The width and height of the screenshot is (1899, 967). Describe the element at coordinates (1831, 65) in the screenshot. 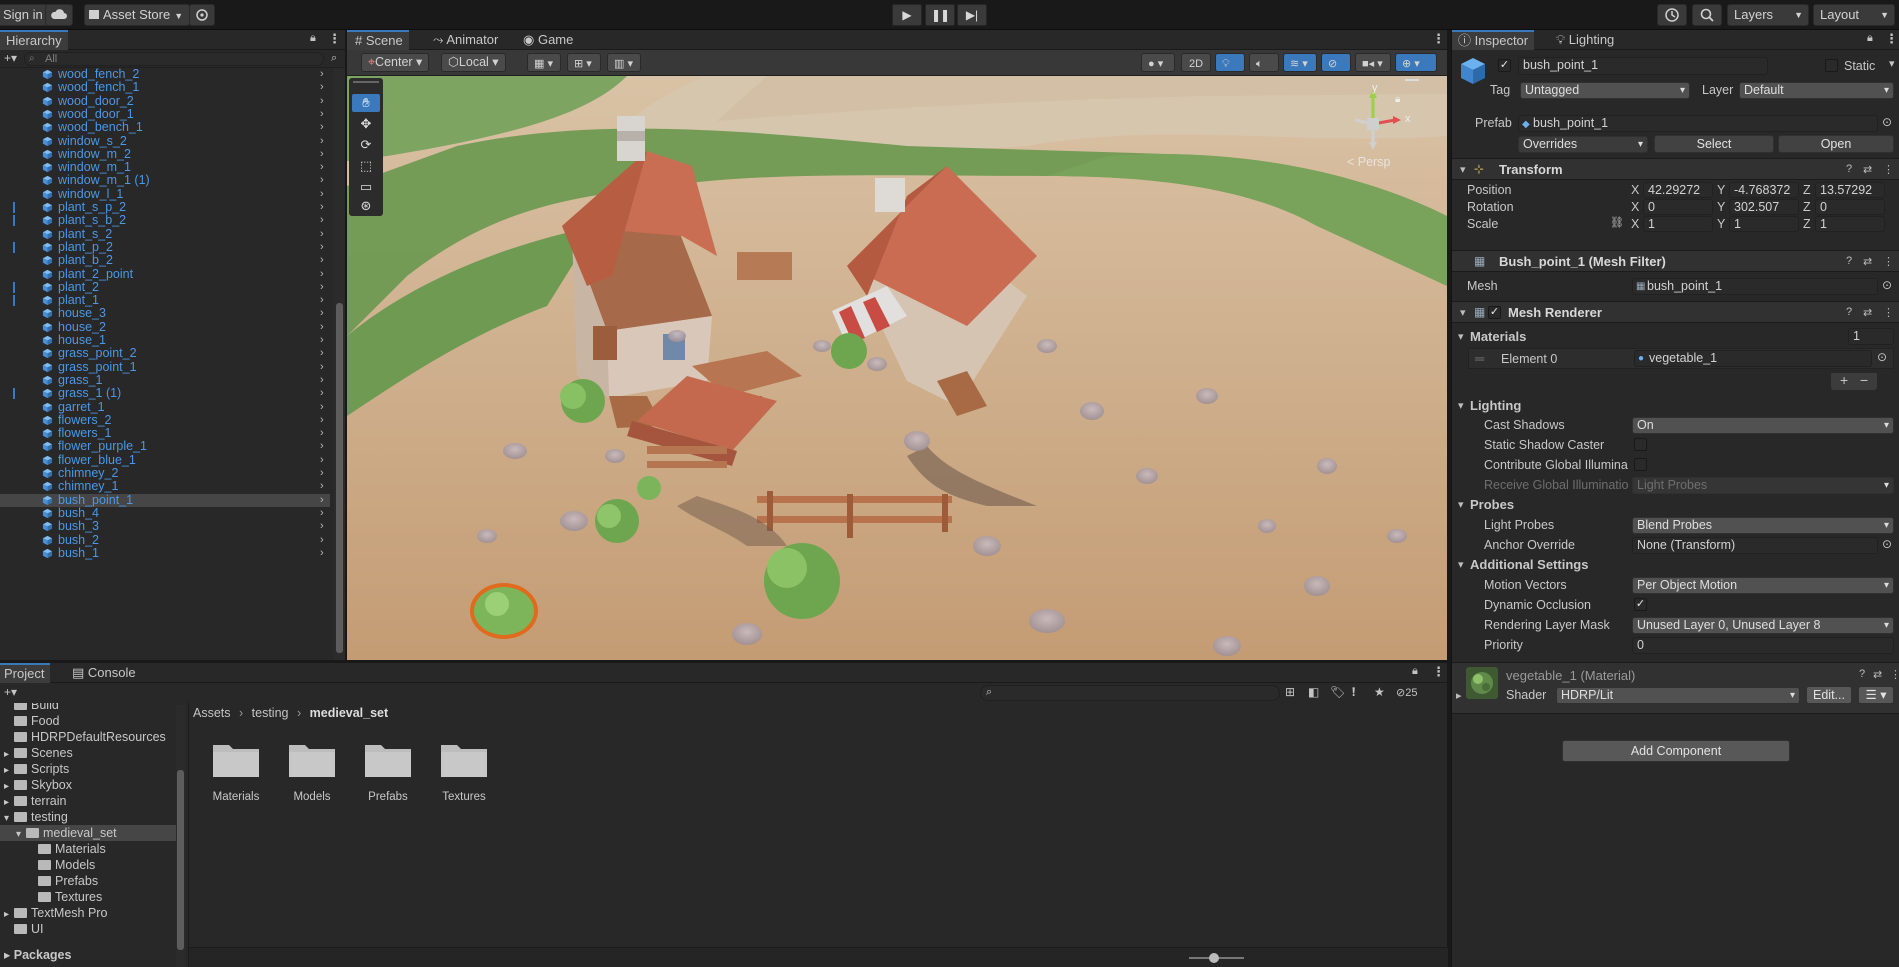

I see `static-checkbox` at that location.